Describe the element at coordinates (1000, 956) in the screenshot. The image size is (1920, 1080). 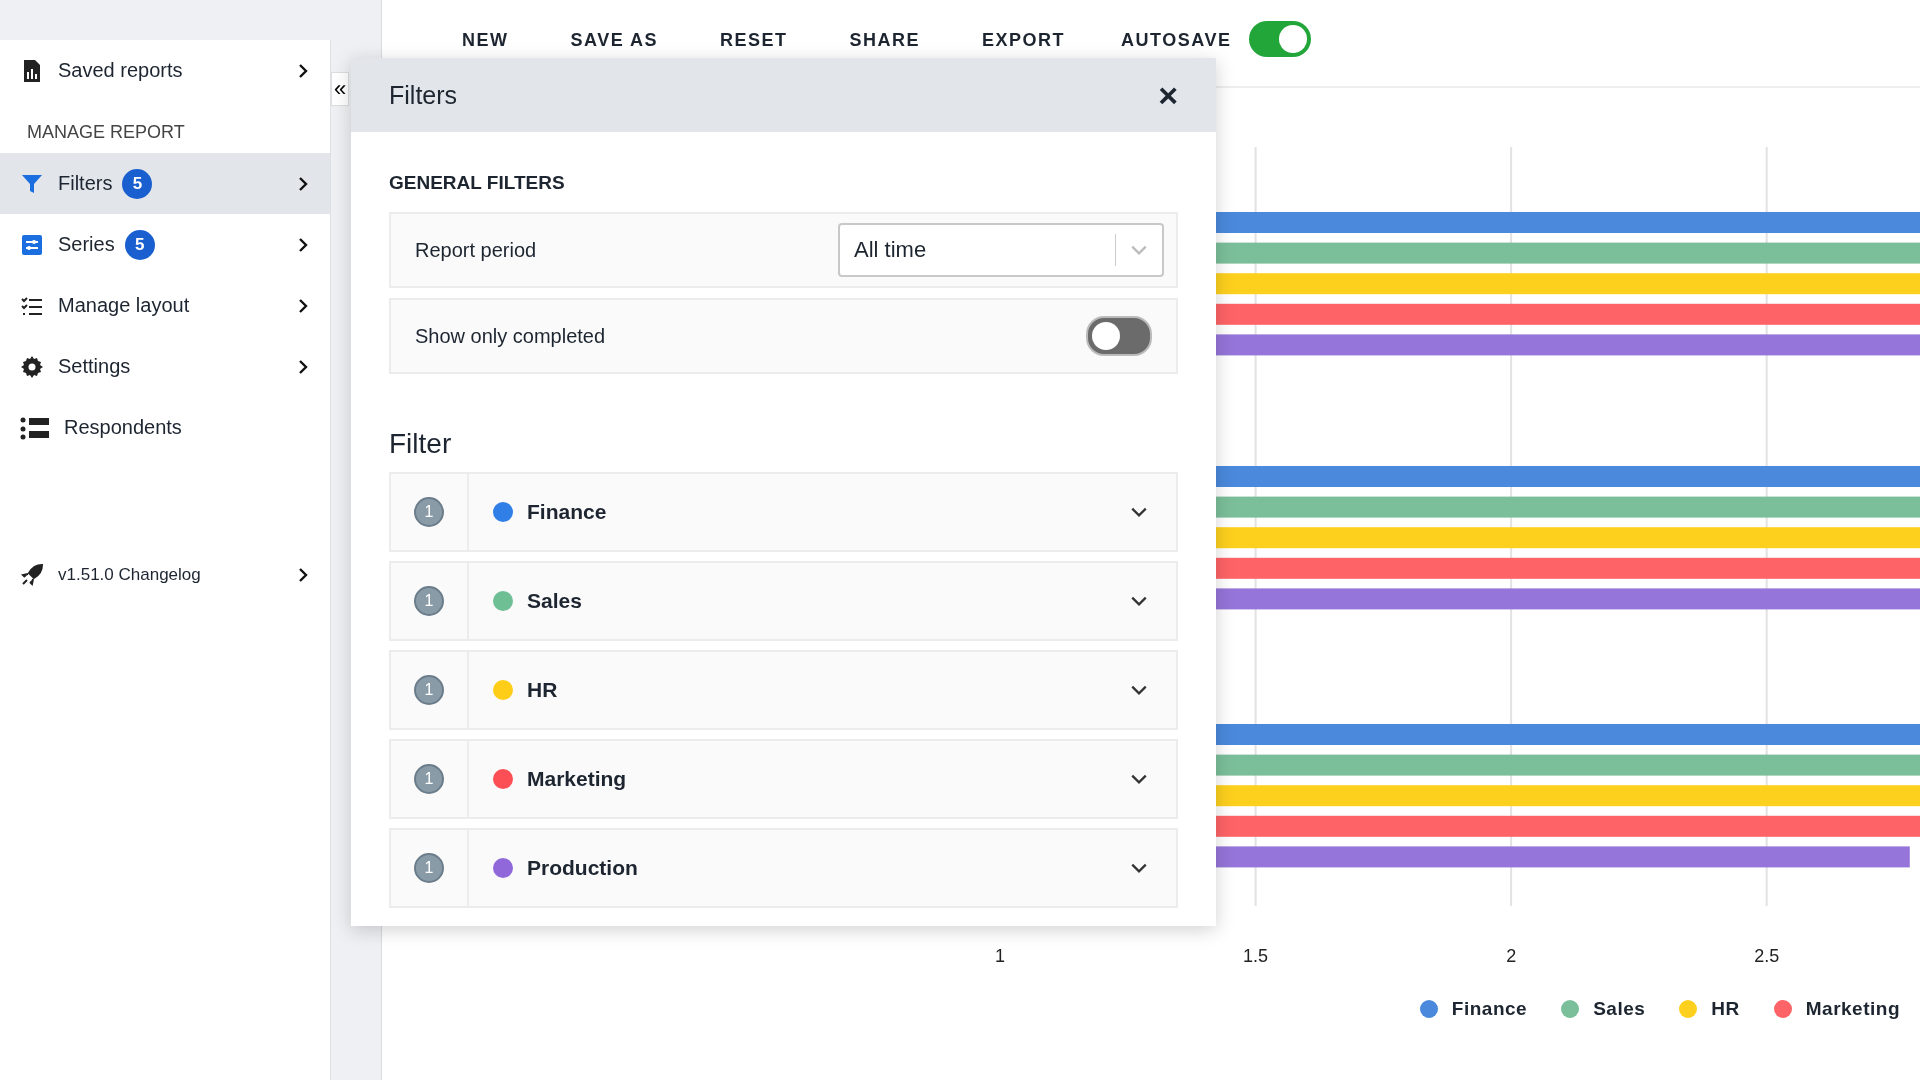
I see `axis-tick-label: 1` at that location.